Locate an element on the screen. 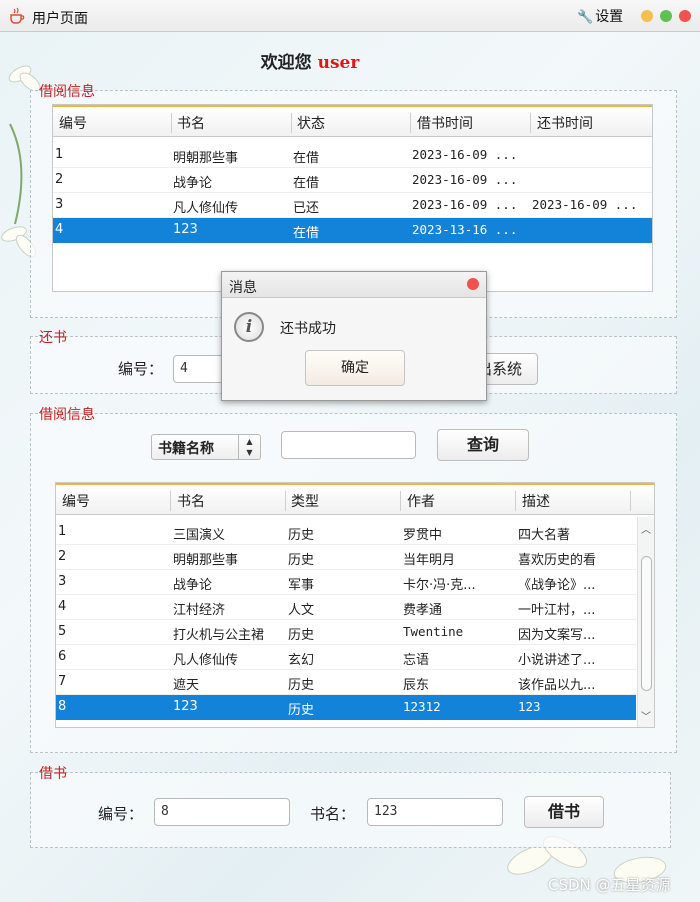 The image size is (700, 902). settings-menu: 🔧 设置 is located at coordinates (600, 16).